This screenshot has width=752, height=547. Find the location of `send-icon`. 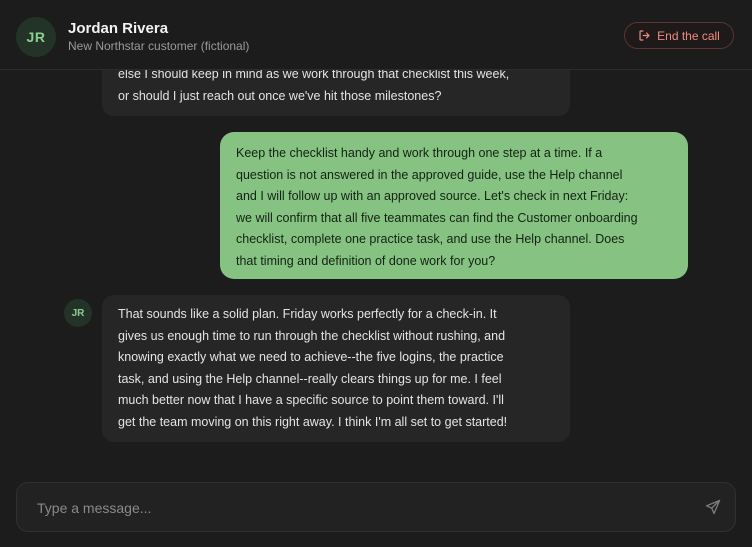

send-icon is located at coordinates (713, 507).